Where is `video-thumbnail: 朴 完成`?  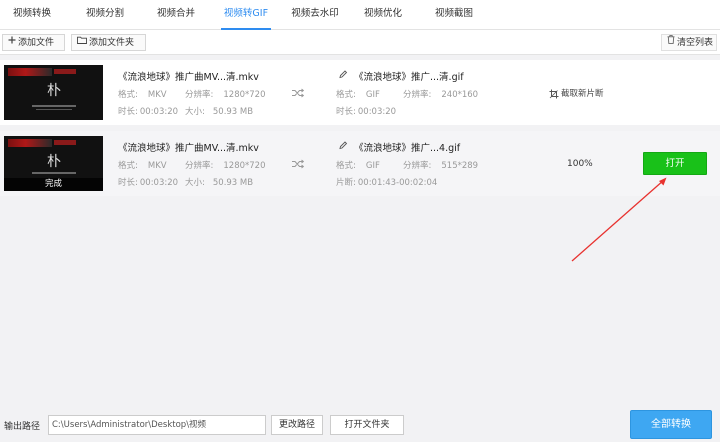
video-thumbnail: 朴 完成 is located at coordinates (53, 163).